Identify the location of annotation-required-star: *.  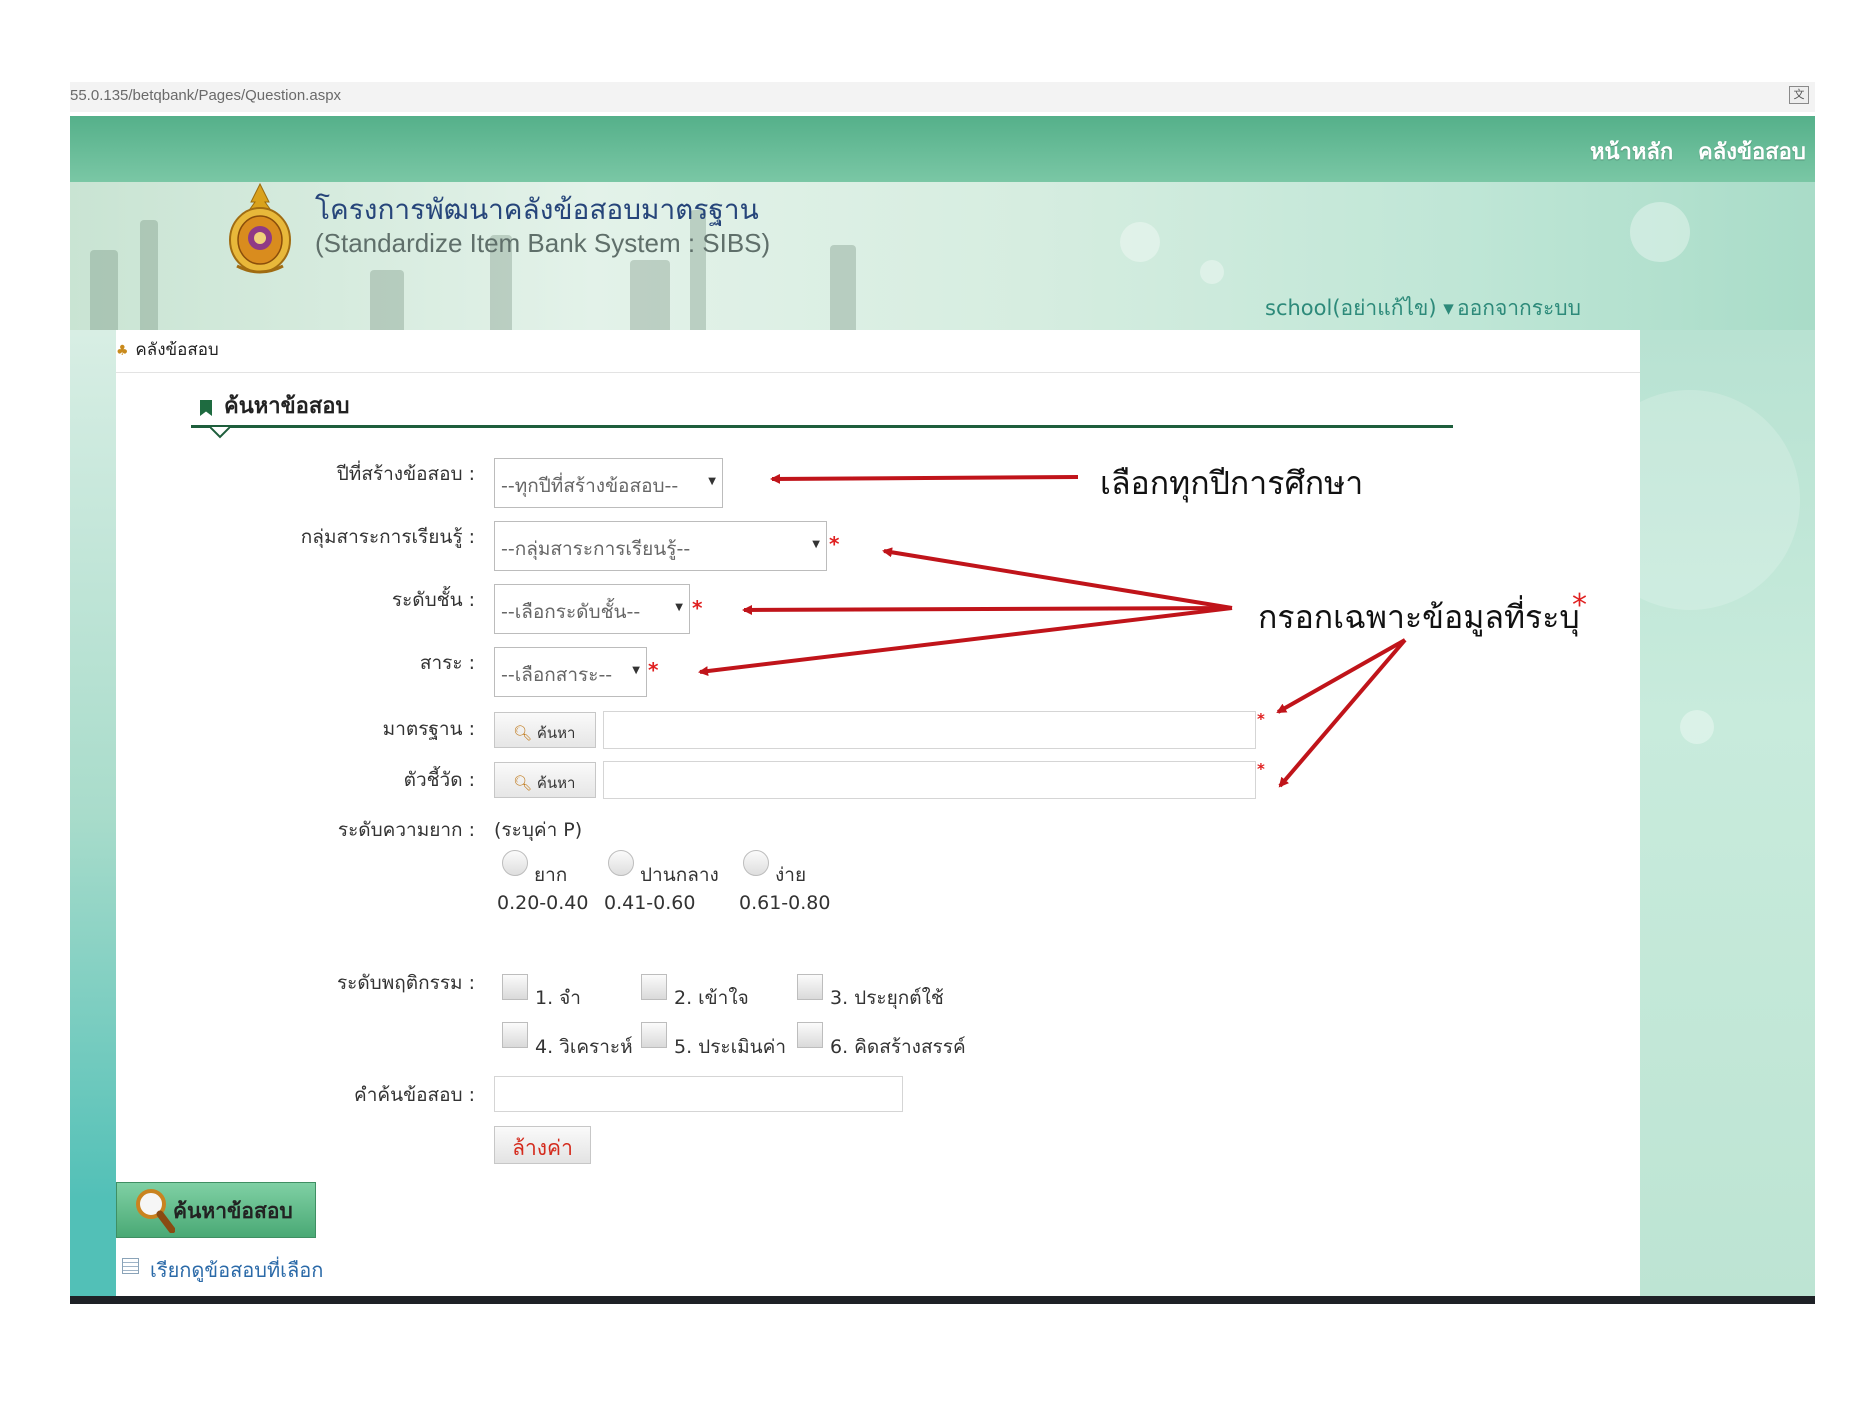
(1579, 605).